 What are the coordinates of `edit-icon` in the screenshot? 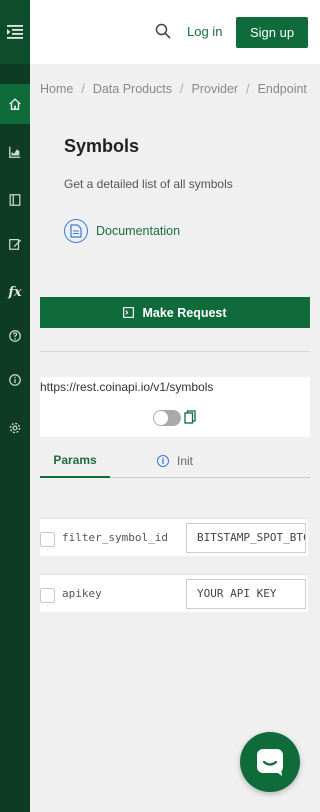 It's located at (15, 244).